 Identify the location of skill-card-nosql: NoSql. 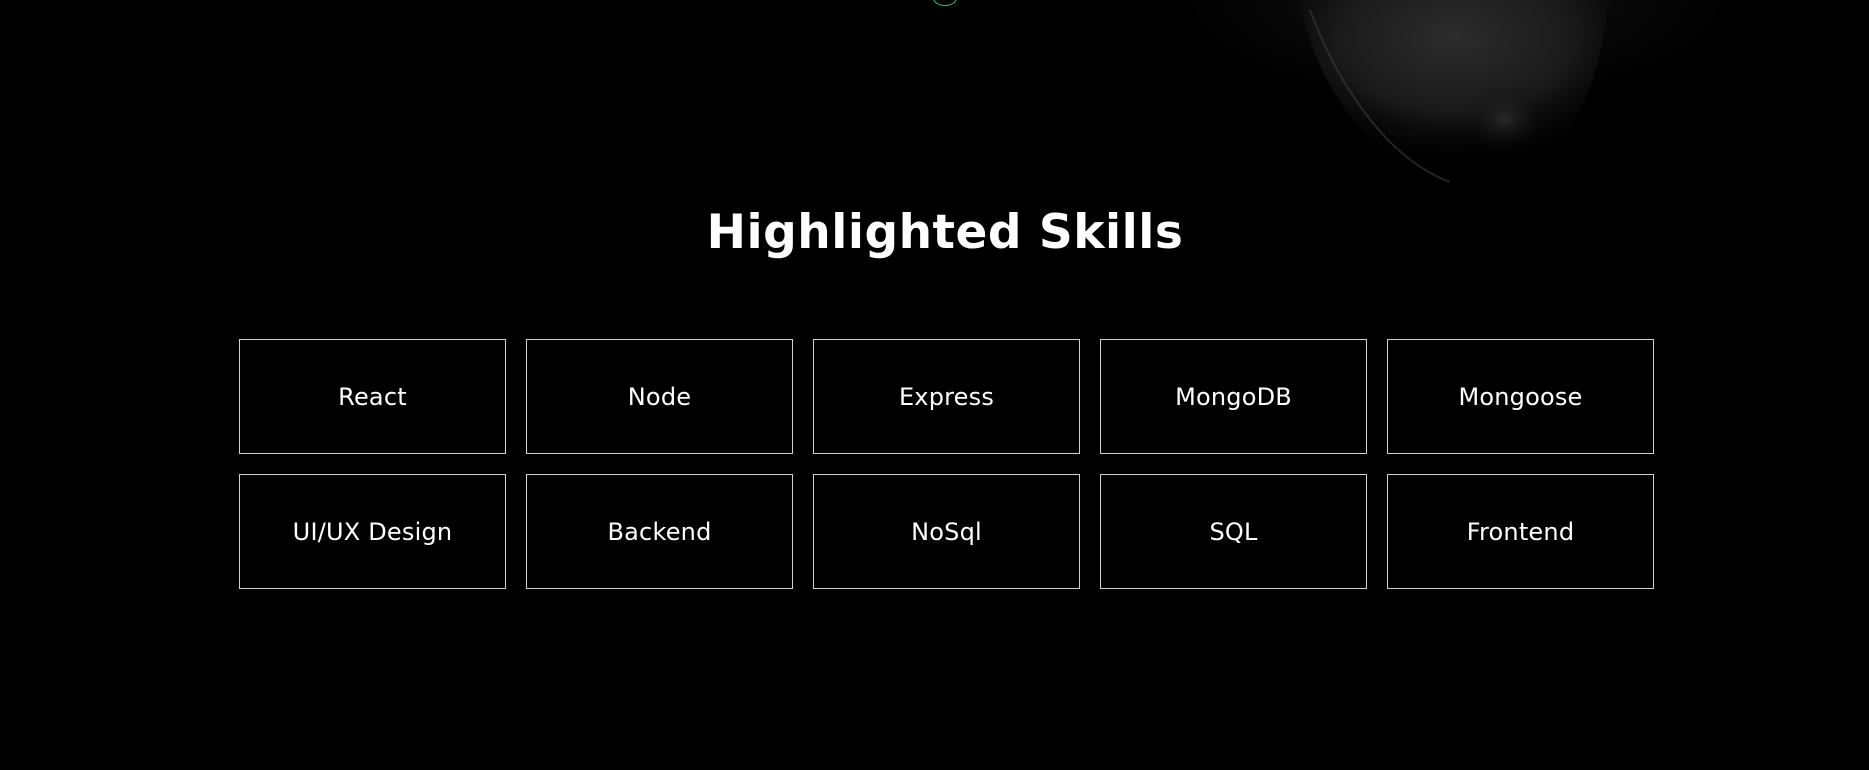
(946, 531).